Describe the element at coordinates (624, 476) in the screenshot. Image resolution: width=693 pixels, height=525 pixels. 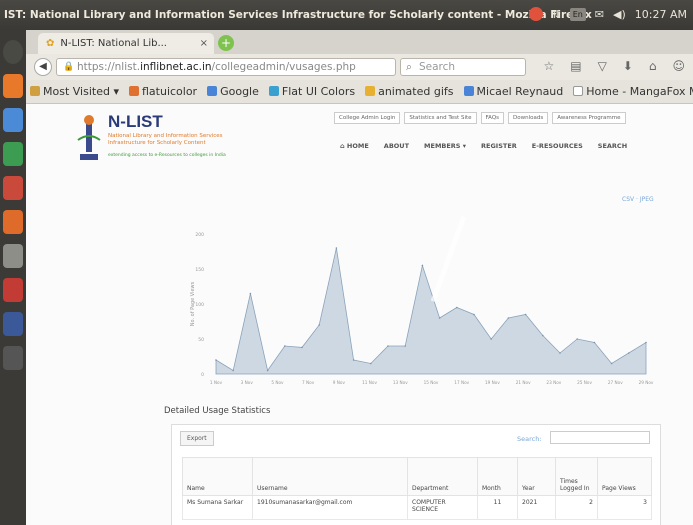
I see `col-page-views: Page Views` at that location.